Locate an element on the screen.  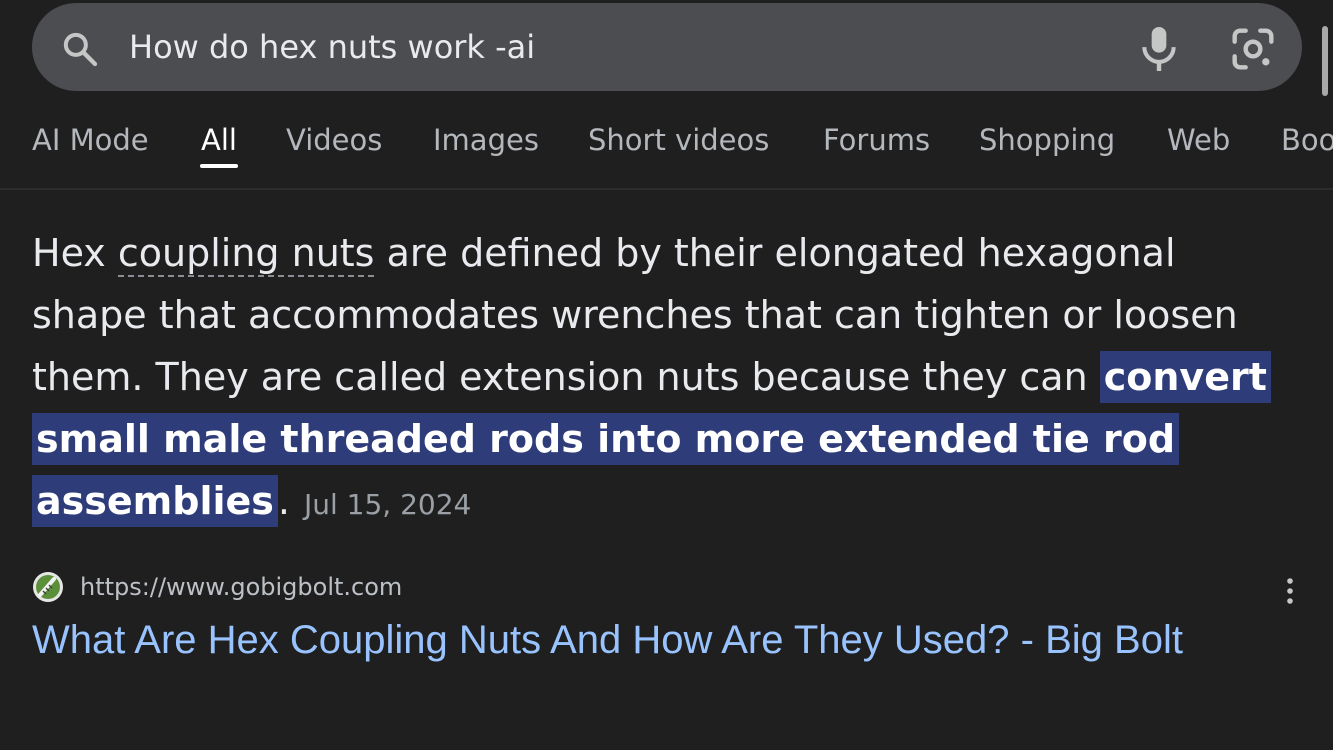
google-lens-icon is located at coordinates (1253, 49).